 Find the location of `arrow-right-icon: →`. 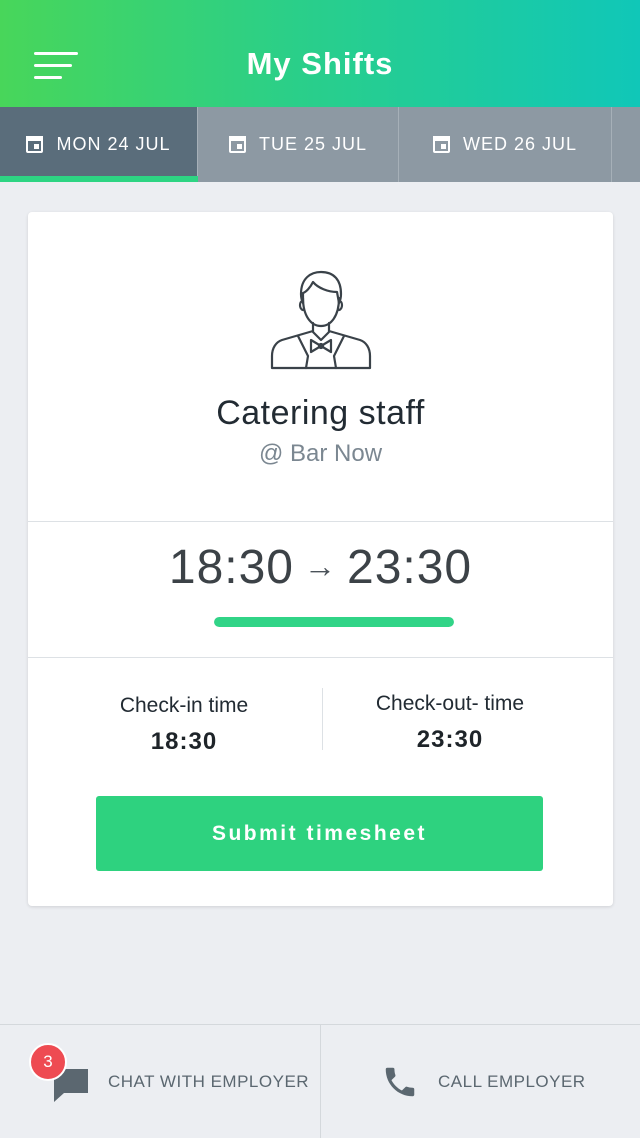

arrow-right-icon: → is located at coordinates (320, 566).